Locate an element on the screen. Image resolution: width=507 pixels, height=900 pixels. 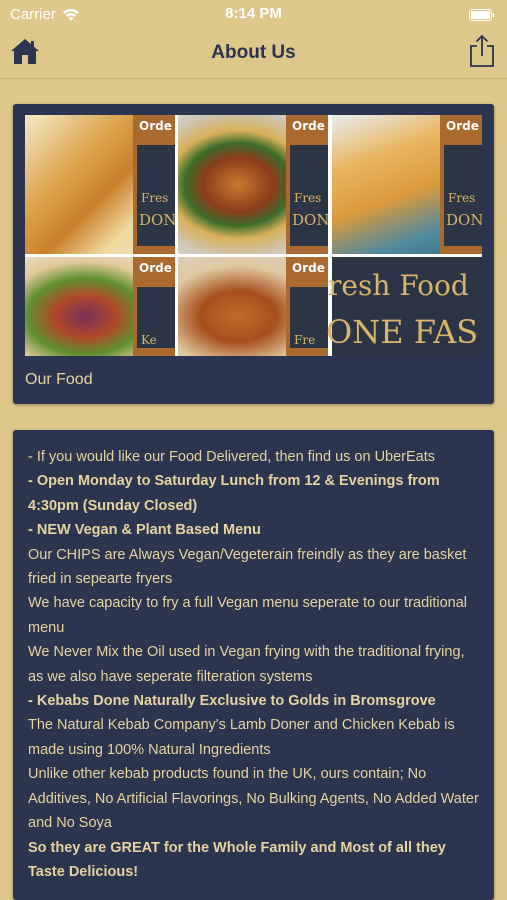
navigation-bar: About Us is located at coordinates (253, 53).